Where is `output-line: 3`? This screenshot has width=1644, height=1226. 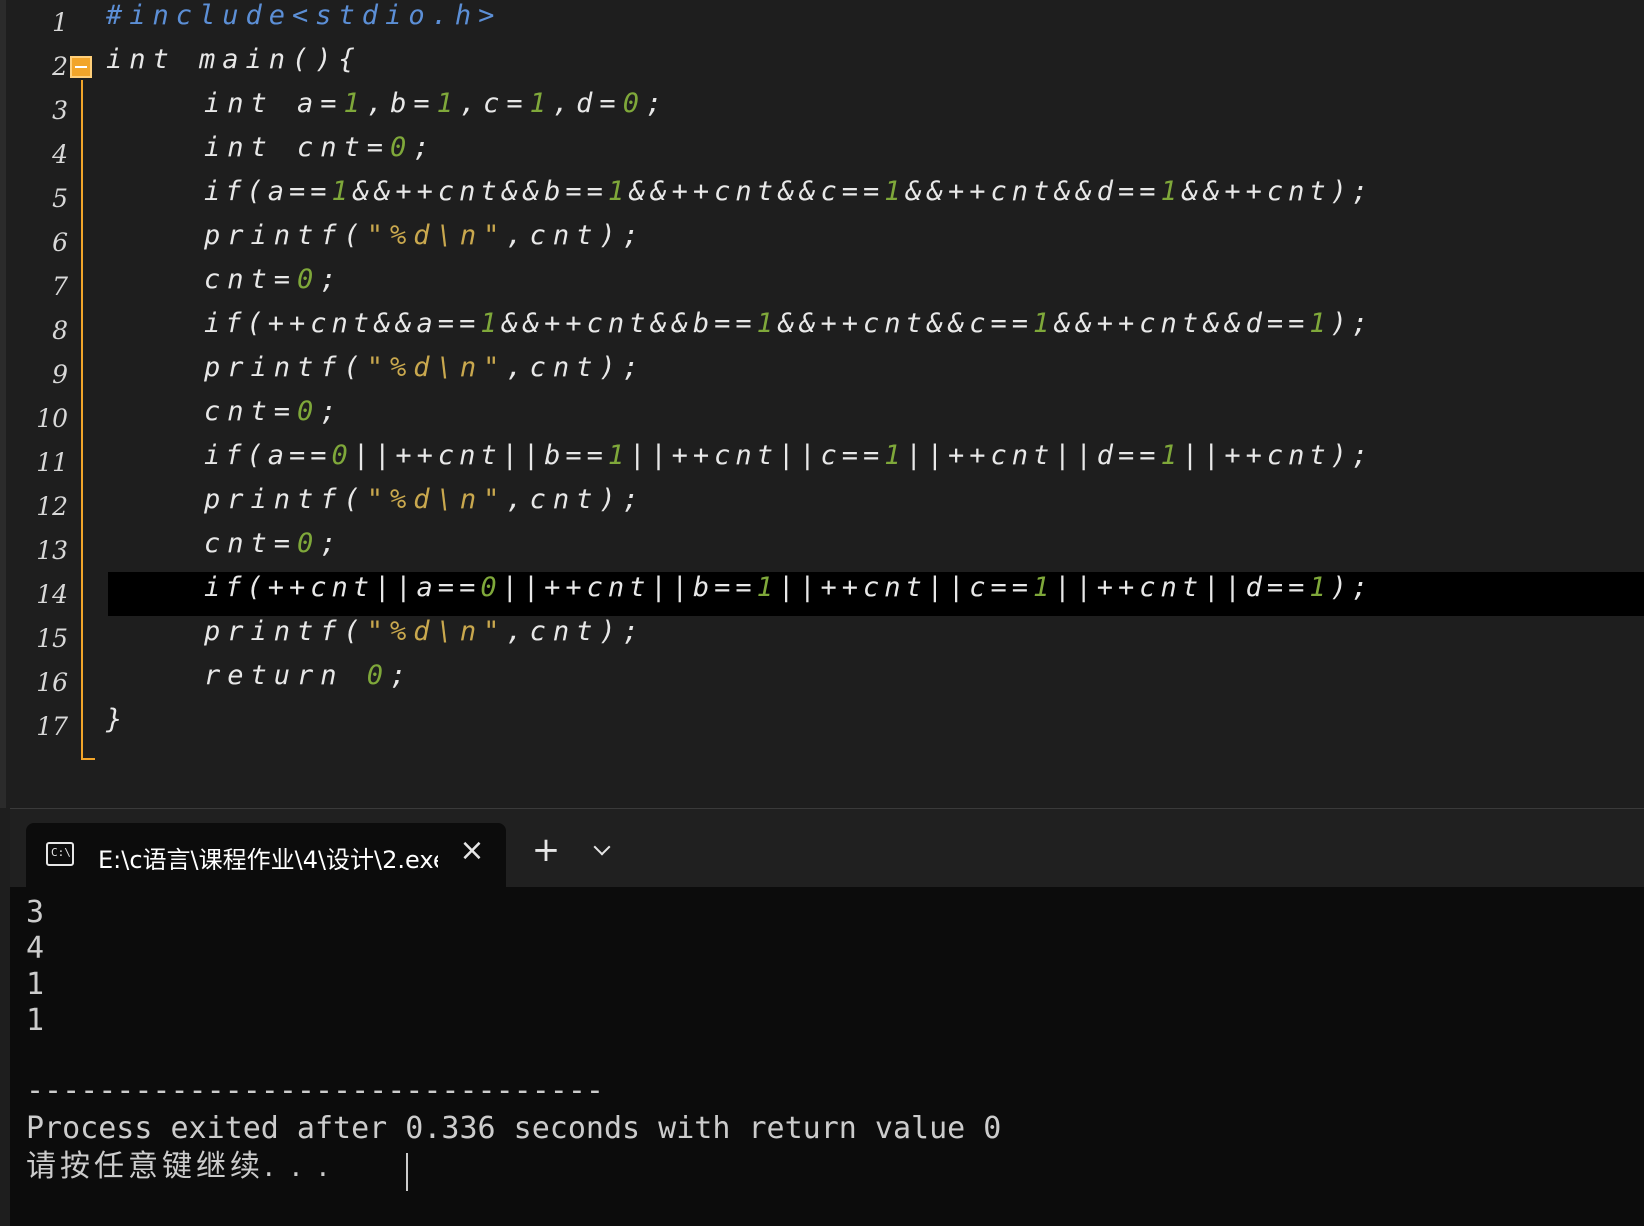 output-line: 3 is located at coordinates (35, 912).